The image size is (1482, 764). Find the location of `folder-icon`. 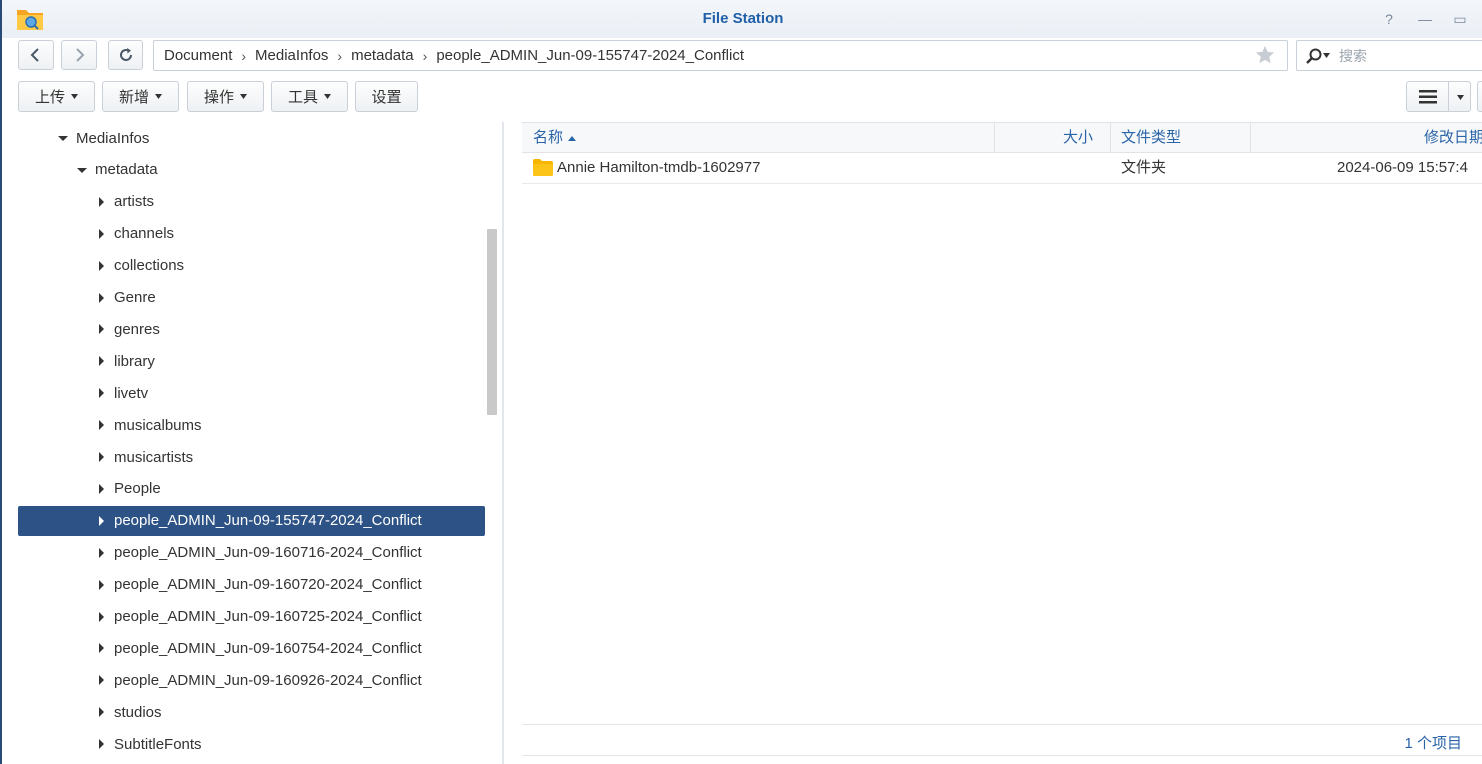

folder-icon is located at coordinates (543, 167).